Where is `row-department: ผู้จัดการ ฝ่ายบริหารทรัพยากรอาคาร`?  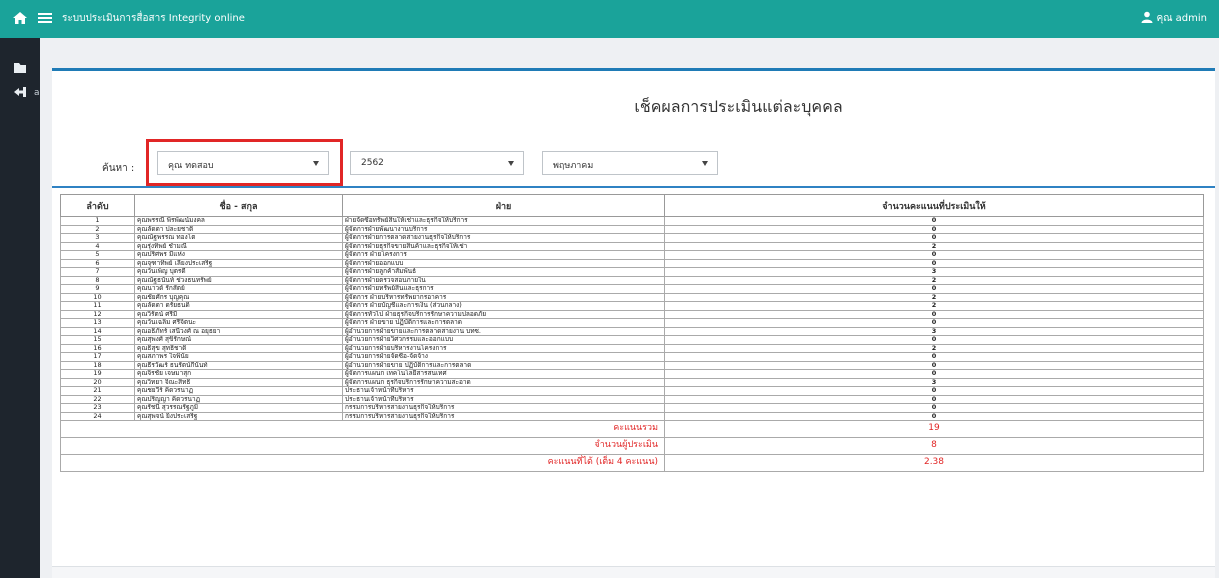 row-department: ผู้จัดการ ฝ่ายบริหารทรัพยากรอาคาร is located at coordinates (503, 297).